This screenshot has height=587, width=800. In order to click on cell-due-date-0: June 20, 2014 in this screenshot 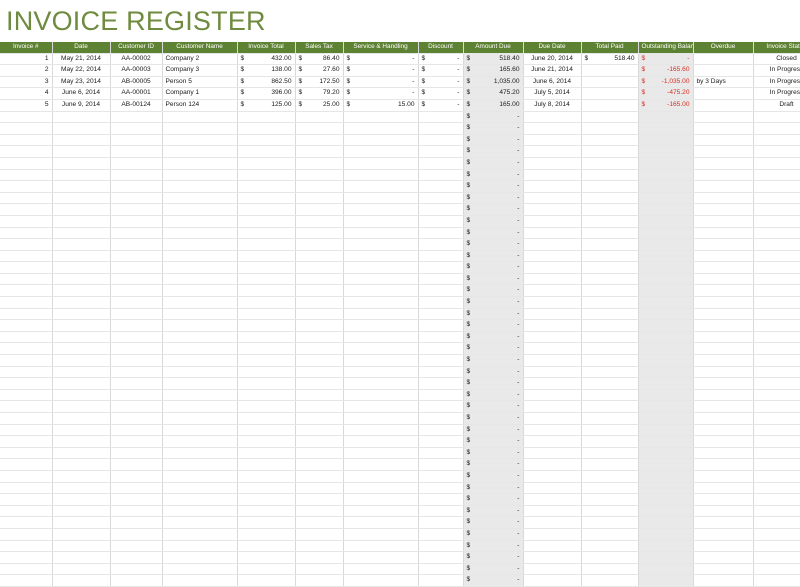, I will do `click(552, 59)`.